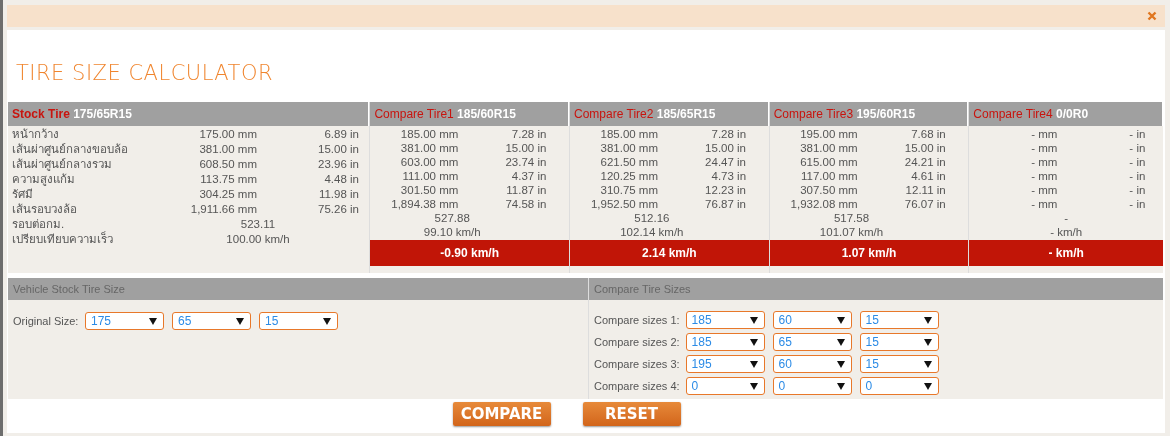  What do you see at coordinates (629, 190) in the screenshot?
I see `table-cell: 310.75 mm` at bounding box center [629, 190].